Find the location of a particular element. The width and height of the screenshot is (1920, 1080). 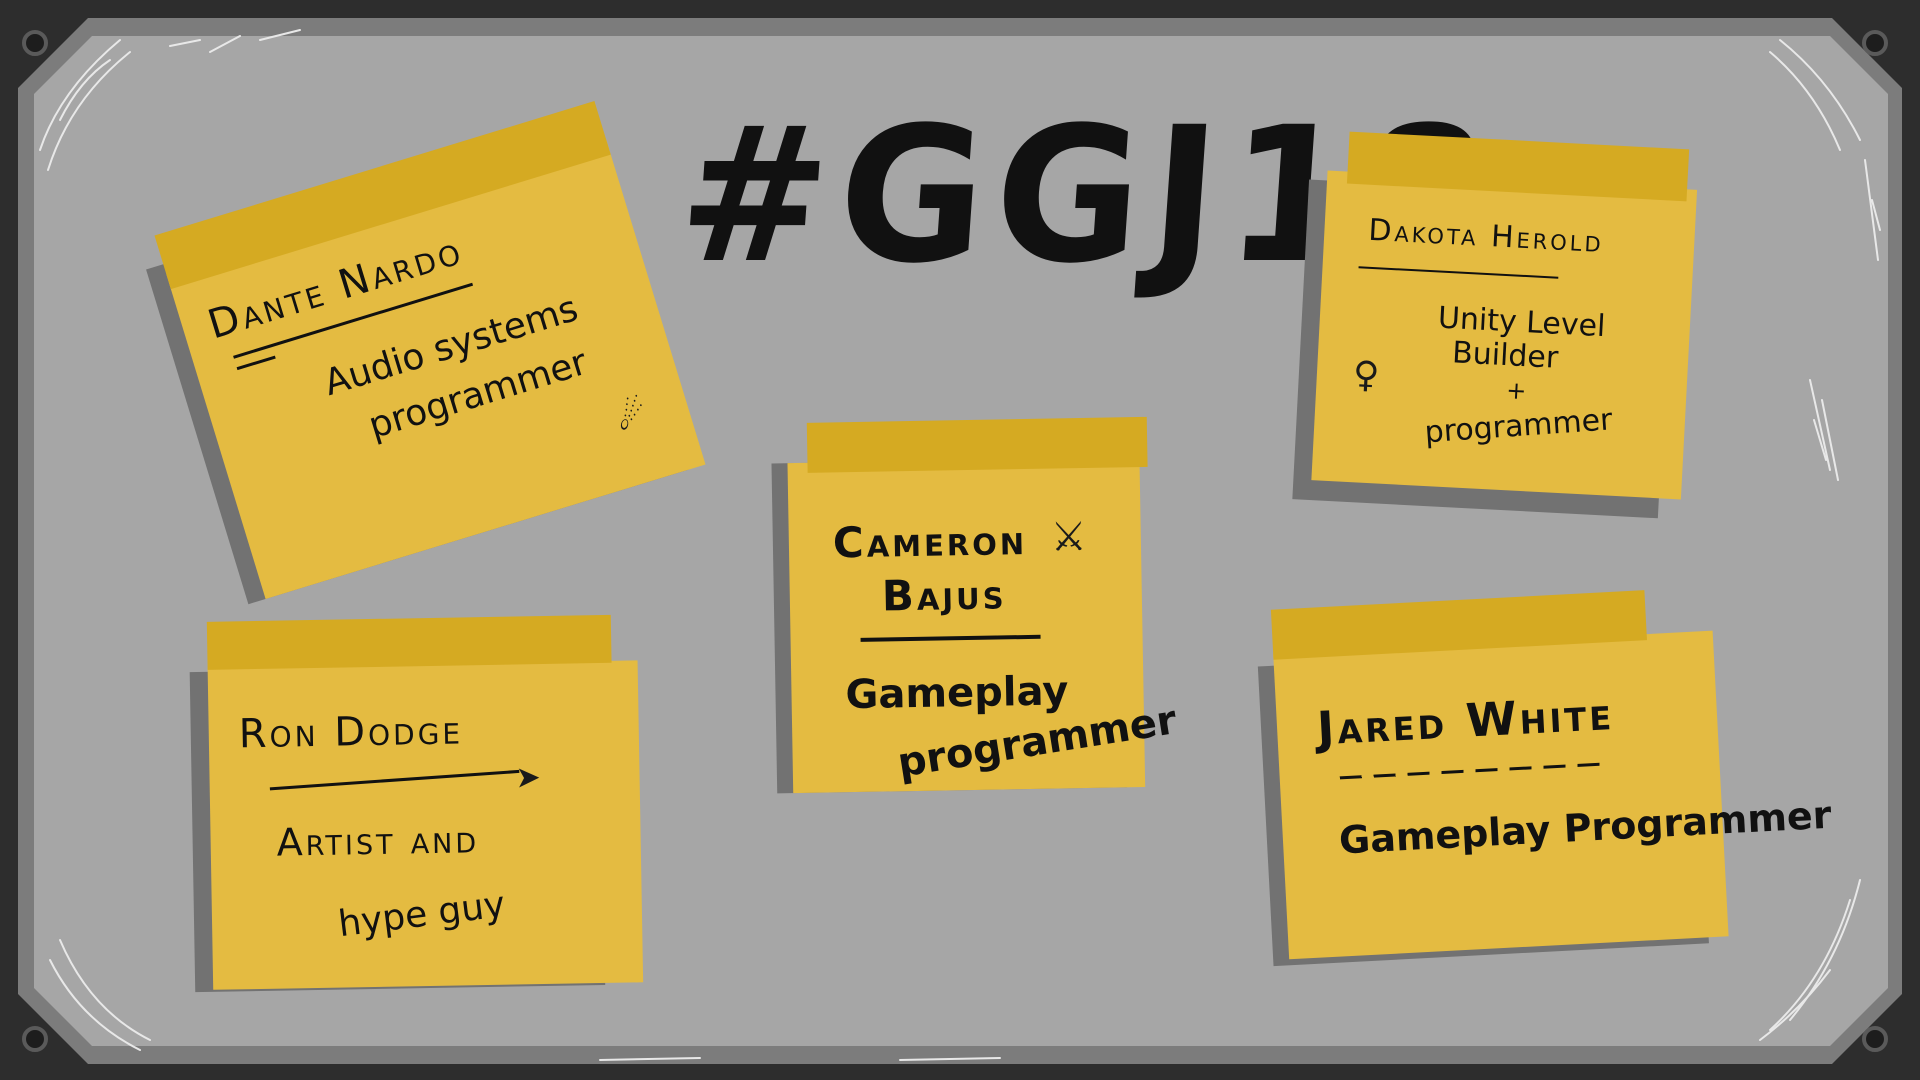

note-name-line1: Cameron is located at coordinates (930, 541).